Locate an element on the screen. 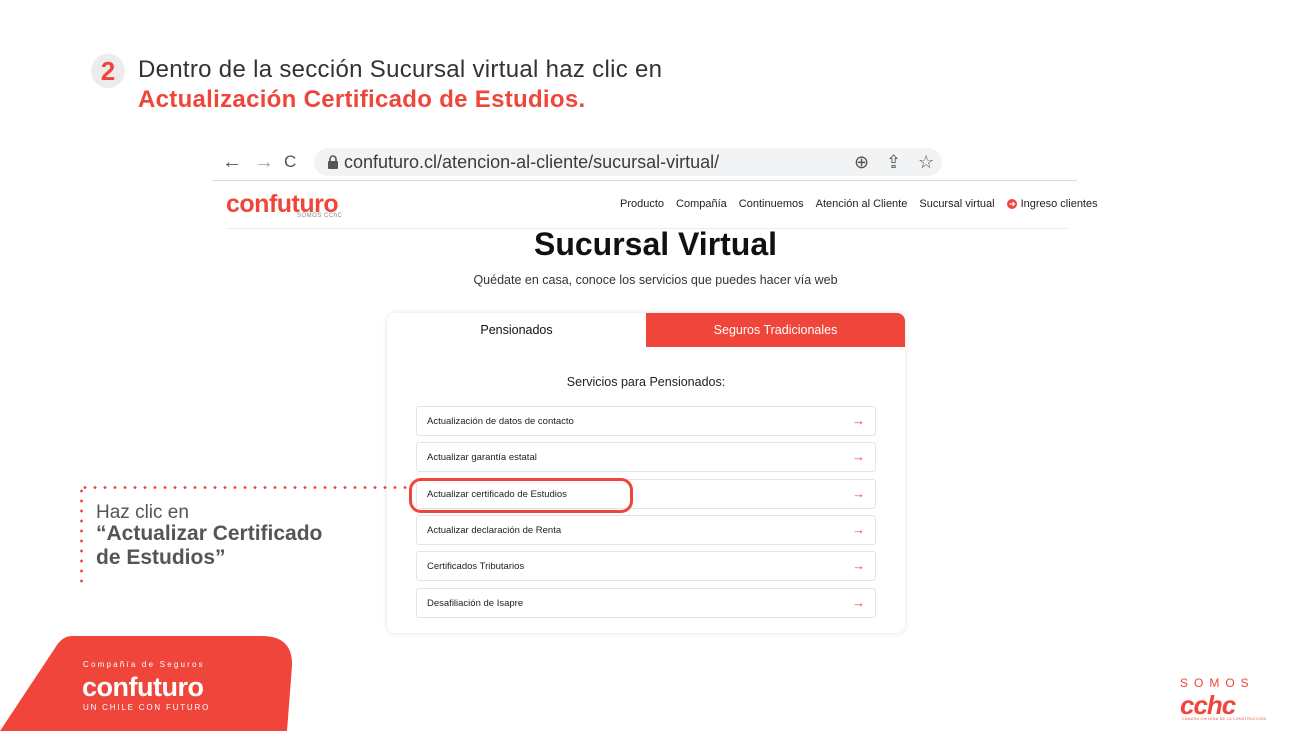  service-item: Certificados Tributarios → is located at coordinates (646, 566).